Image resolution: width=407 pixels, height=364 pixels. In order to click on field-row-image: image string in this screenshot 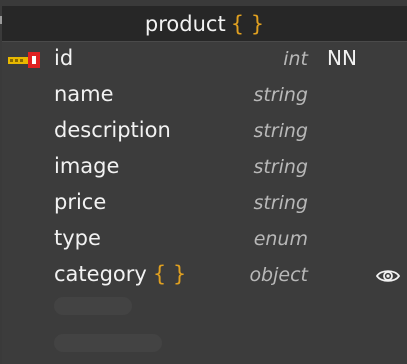, I will do `click(204, 168)`.